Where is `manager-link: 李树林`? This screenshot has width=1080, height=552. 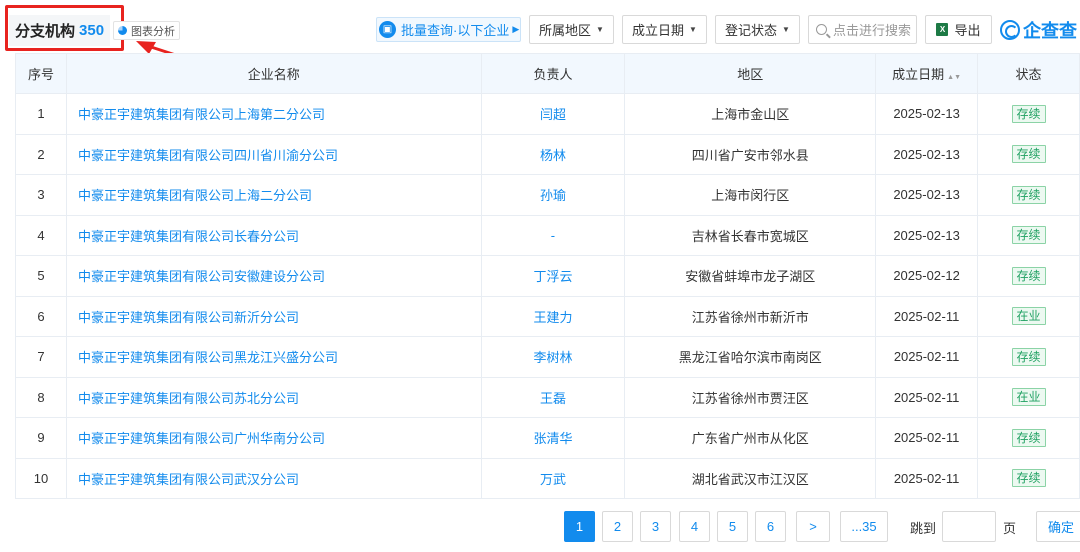
manager-link: 李树林 is located at coordinates (553, 357).